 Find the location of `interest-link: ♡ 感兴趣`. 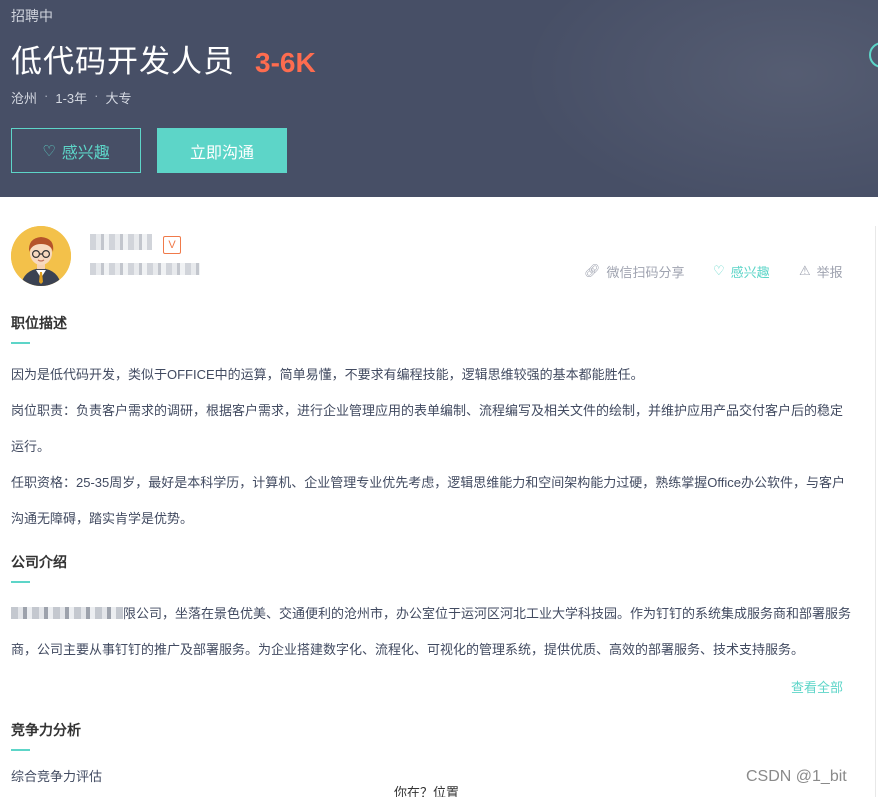

interest-link: ♡ 感兴趣 is located at coordinates (741, 271).